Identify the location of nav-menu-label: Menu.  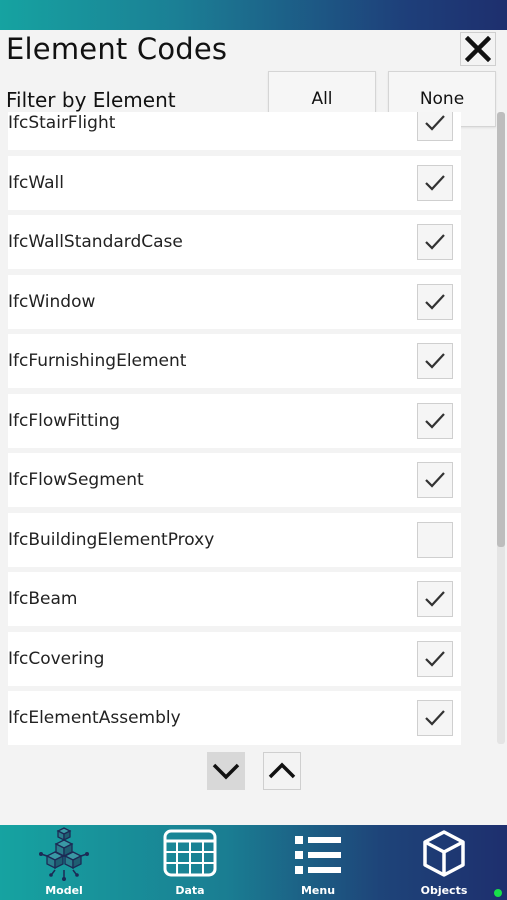
(318, 890).